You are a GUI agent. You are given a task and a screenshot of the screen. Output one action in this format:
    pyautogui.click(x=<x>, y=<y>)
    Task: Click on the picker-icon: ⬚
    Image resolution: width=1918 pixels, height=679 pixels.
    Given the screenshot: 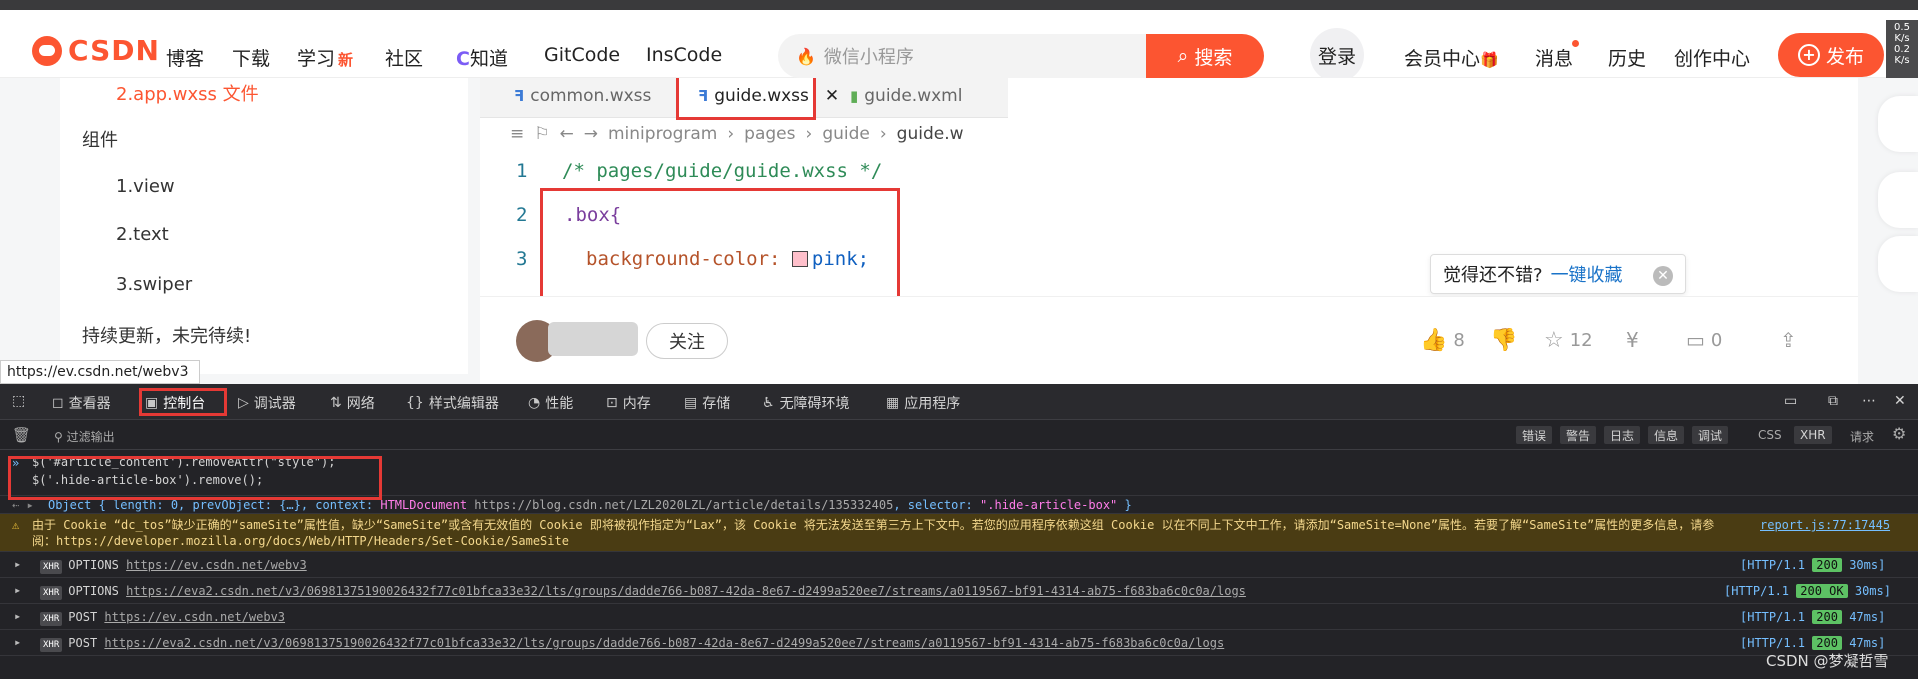 What is the action you would take?
    pyautogui.click(x=18, y=401)
    